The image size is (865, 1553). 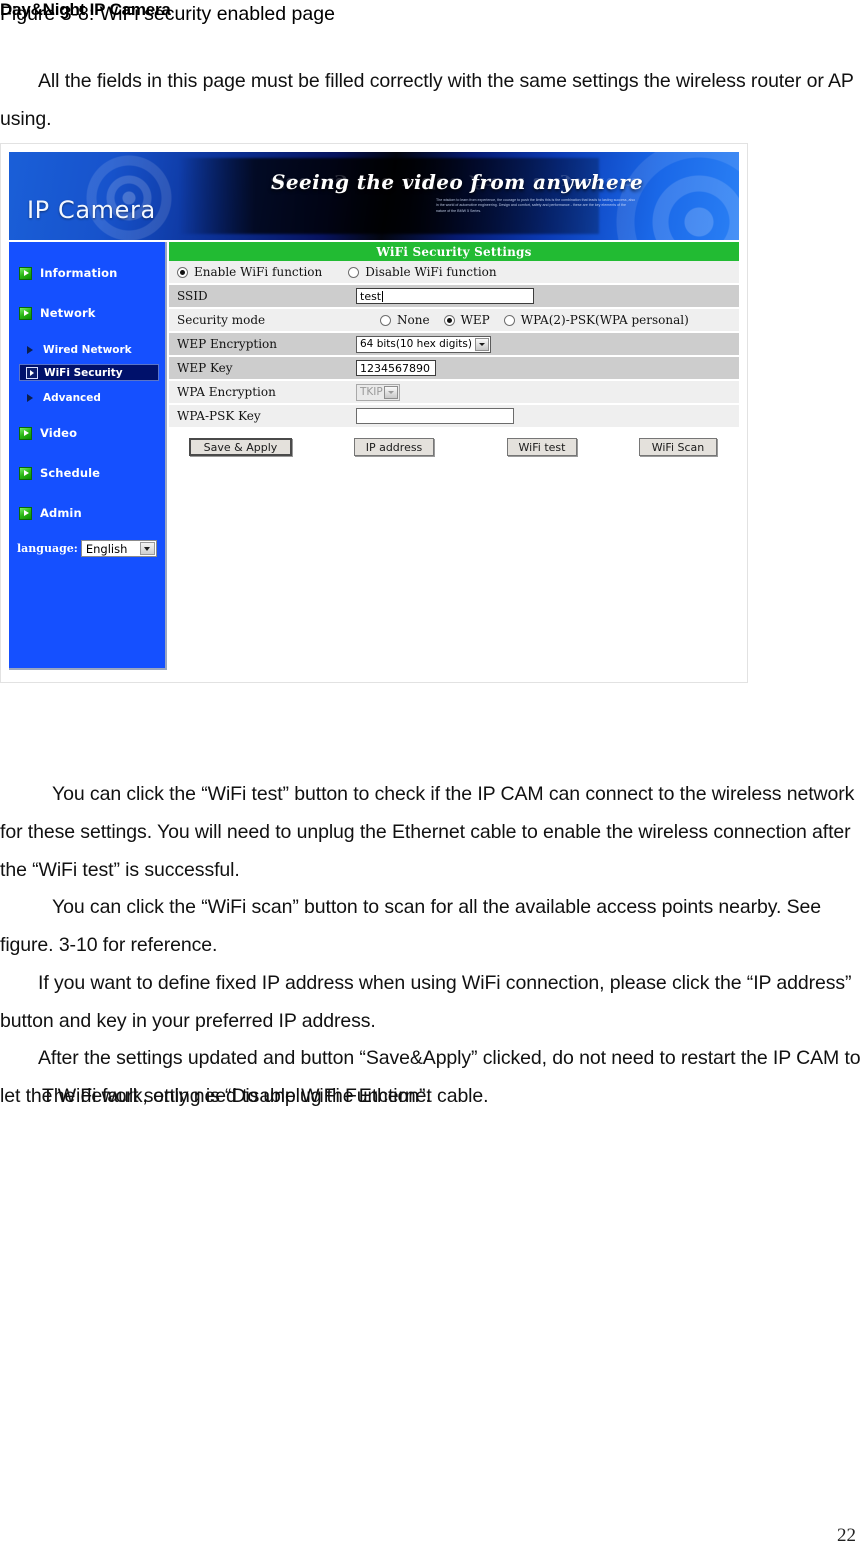 I want to click on product-logo: IP Camera, so click(x=91, y=210).